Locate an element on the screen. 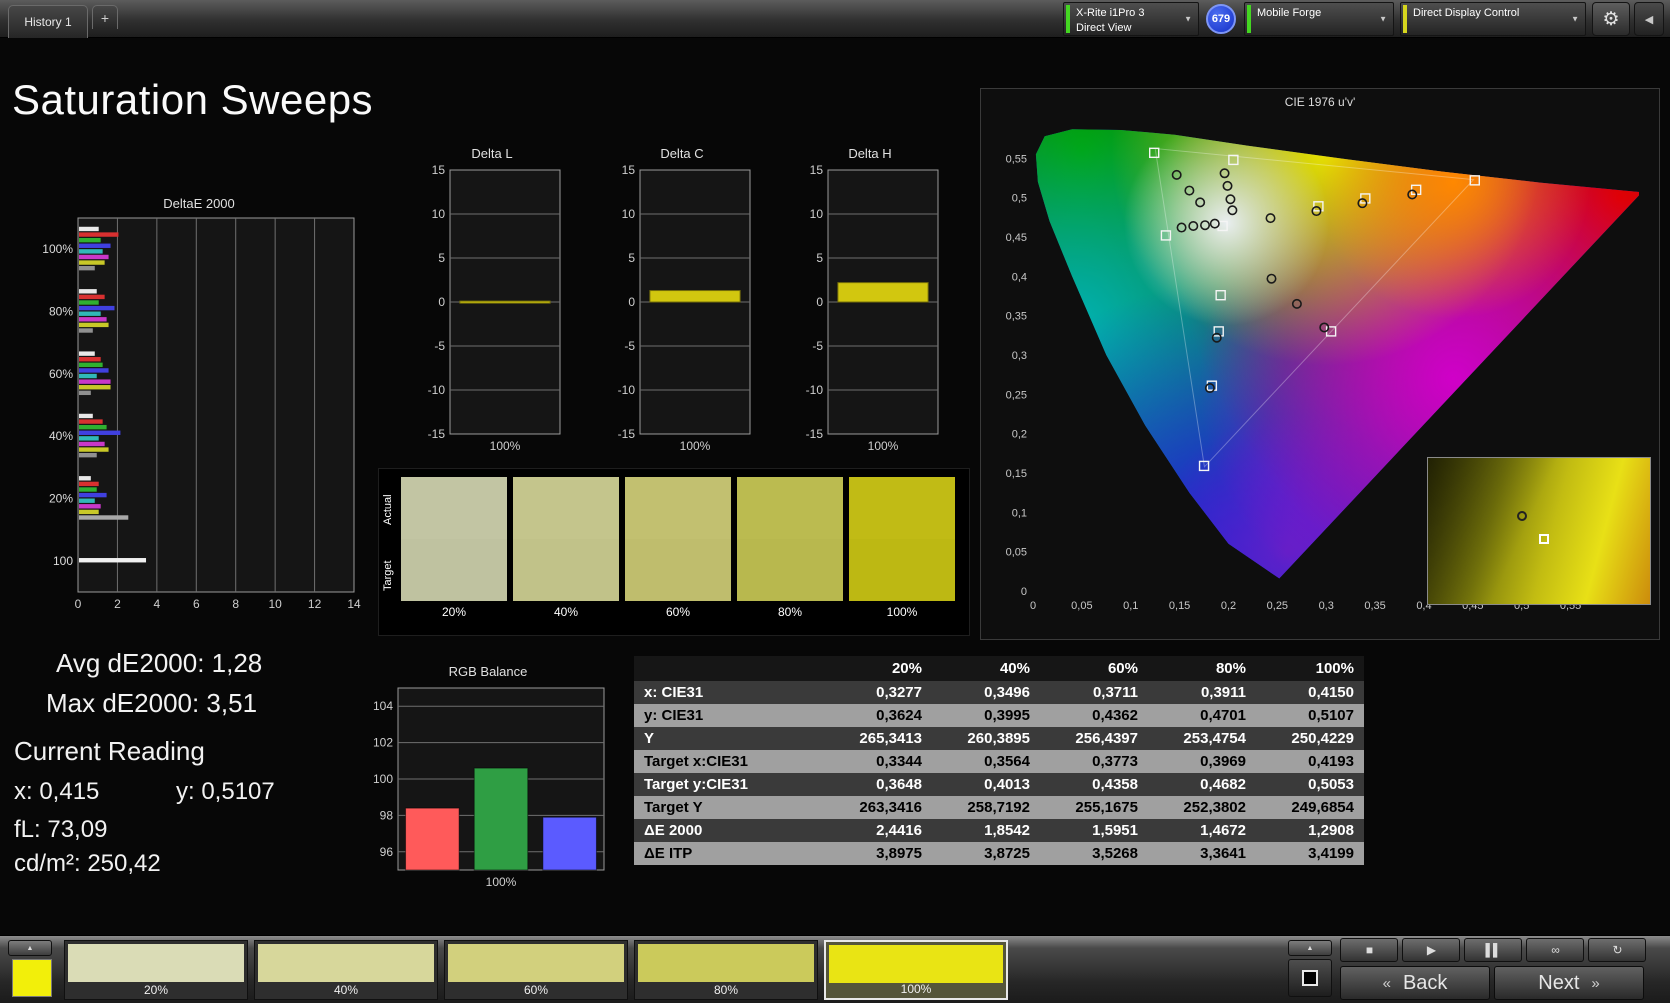  source-dropdown: Mobile Forge ▼ is located at coordinates (1319, 19).